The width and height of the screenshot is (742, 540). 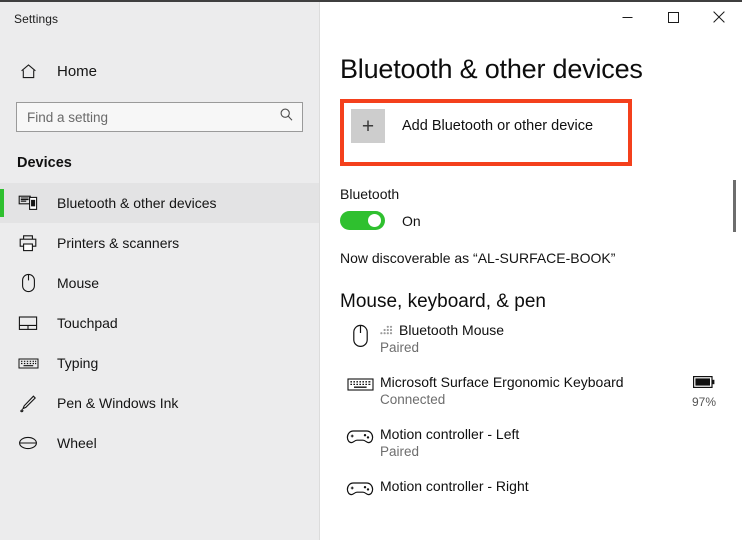 What do you see at coordinates (28, 71) in the screenshot?
I see `home-icon` at bounding box center [28, 71].